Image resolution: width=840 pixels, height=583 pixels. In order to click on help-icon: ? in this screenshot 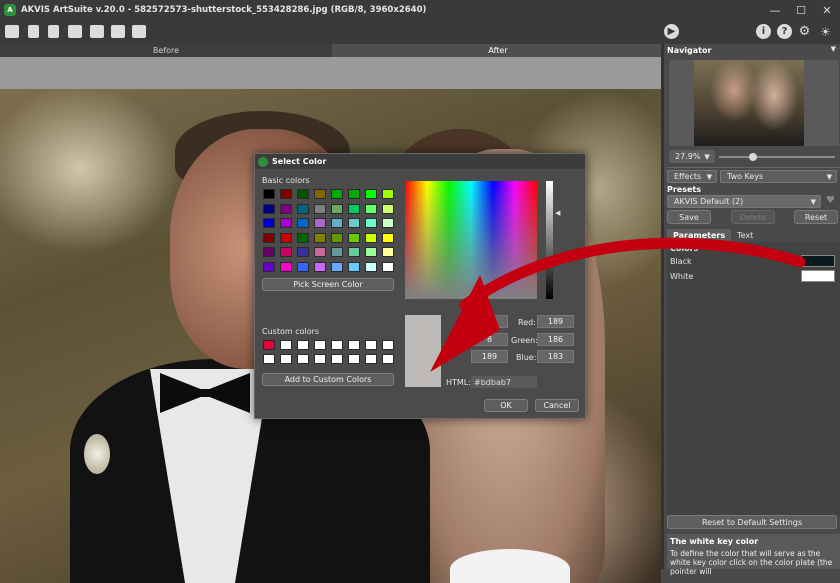, I will do `click(784, 31)`.